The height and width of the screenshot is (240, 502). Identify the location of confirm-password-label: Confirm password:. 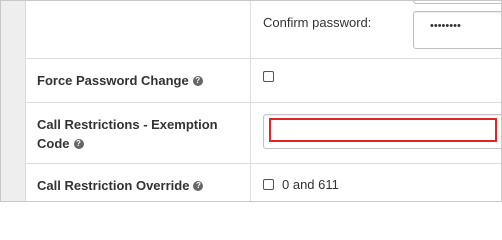
(317, 22).